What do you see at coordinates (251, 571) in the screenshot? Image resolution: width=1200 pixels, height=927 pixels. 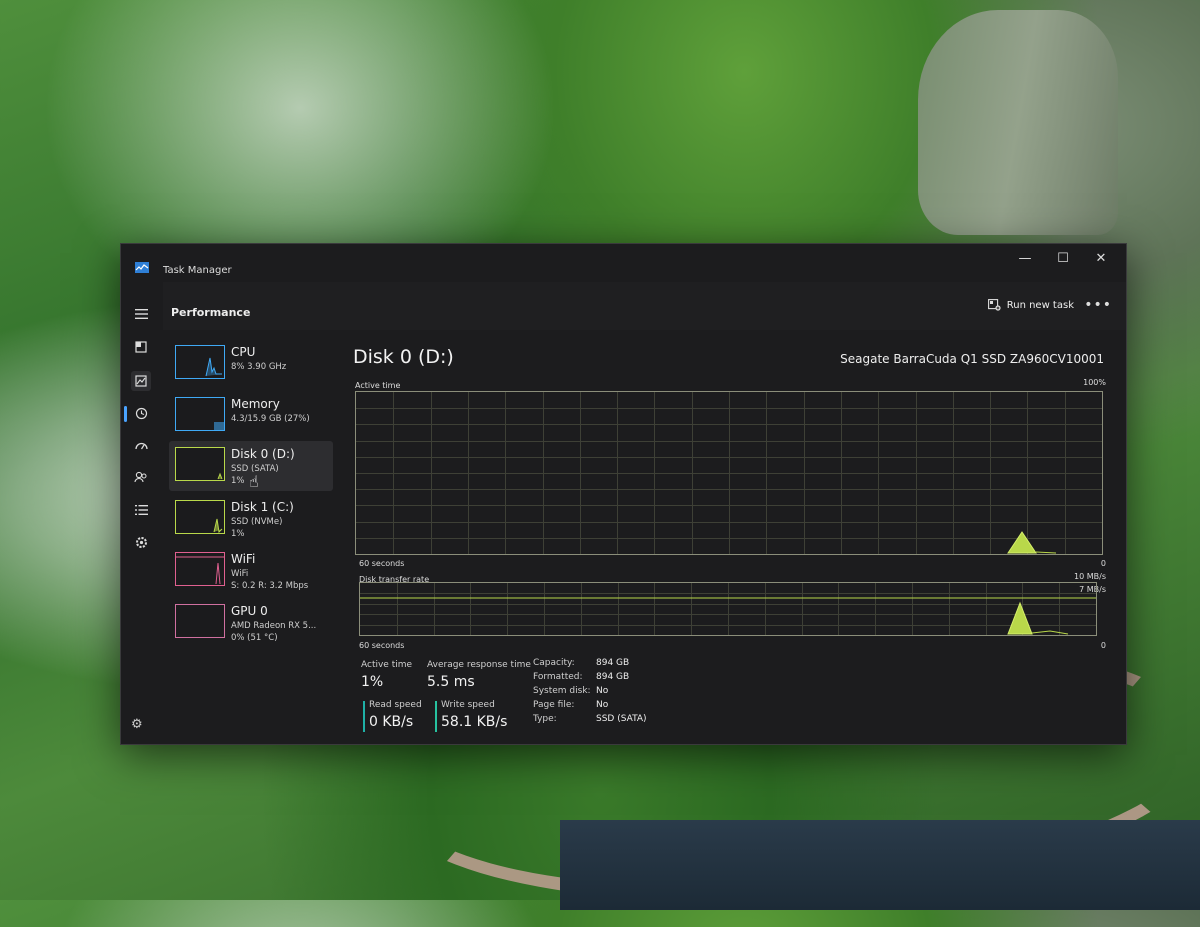 I see `device-item-wifi: WiFi WiFi S: 0.2 R: 3.2 Mbps` at bounding box center [251, 571].